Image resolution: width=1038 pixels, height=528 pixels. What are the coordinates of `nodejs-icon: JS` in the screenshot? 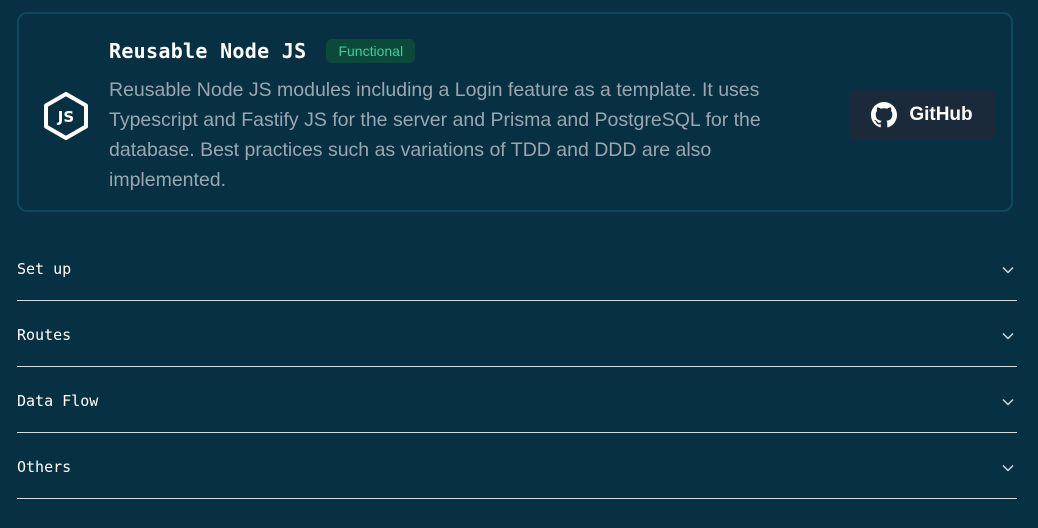 It's located at (66, 116).